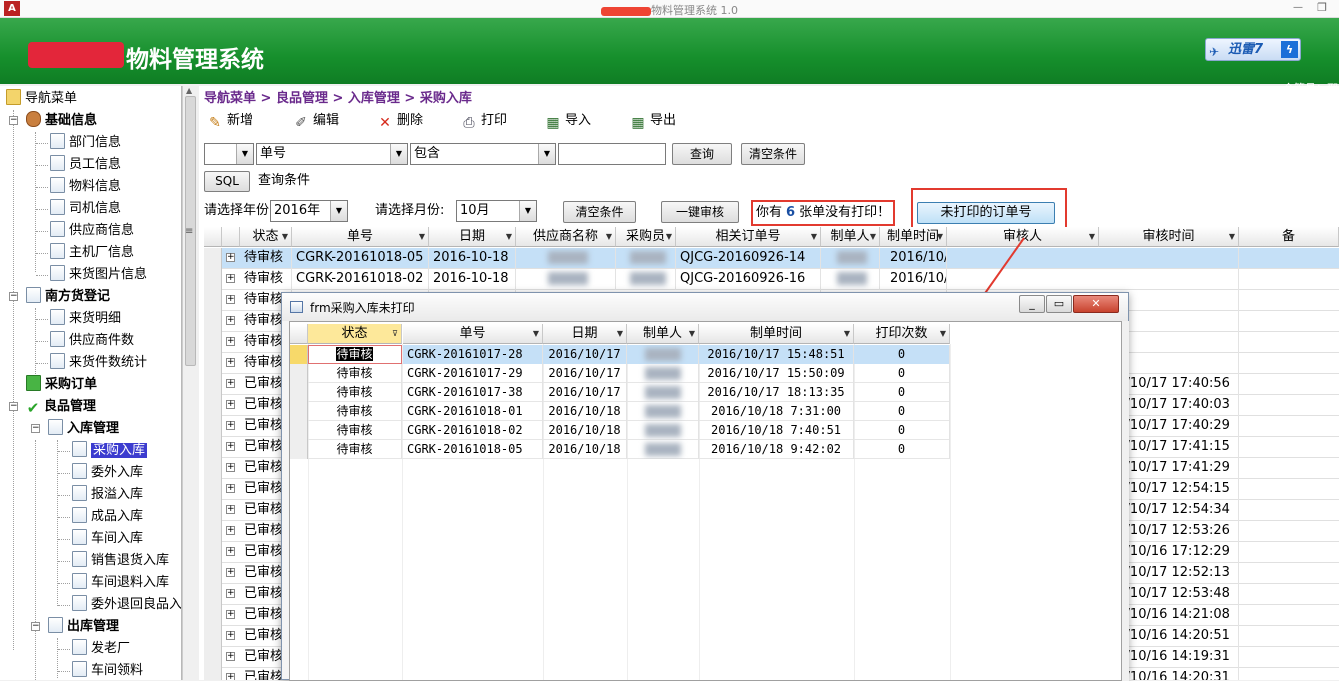 The width and height of the screenshot is (1339, 681). Describe the element at coordinates (1298, 7) in the screenshot. I see `minimize-button: —` at that location.